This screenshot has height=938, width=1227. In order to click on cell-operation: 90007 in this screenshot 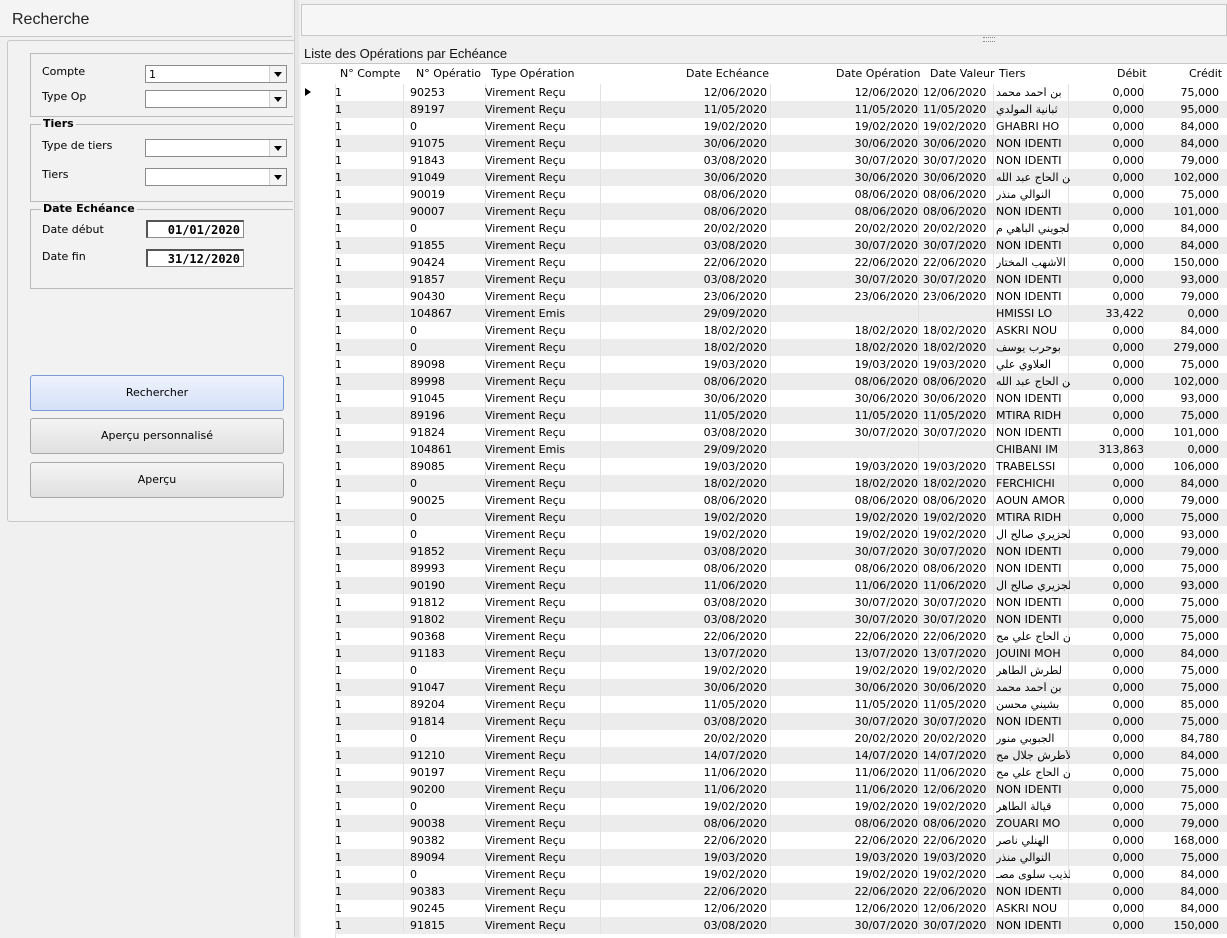, I will do `click(427, 212)`.